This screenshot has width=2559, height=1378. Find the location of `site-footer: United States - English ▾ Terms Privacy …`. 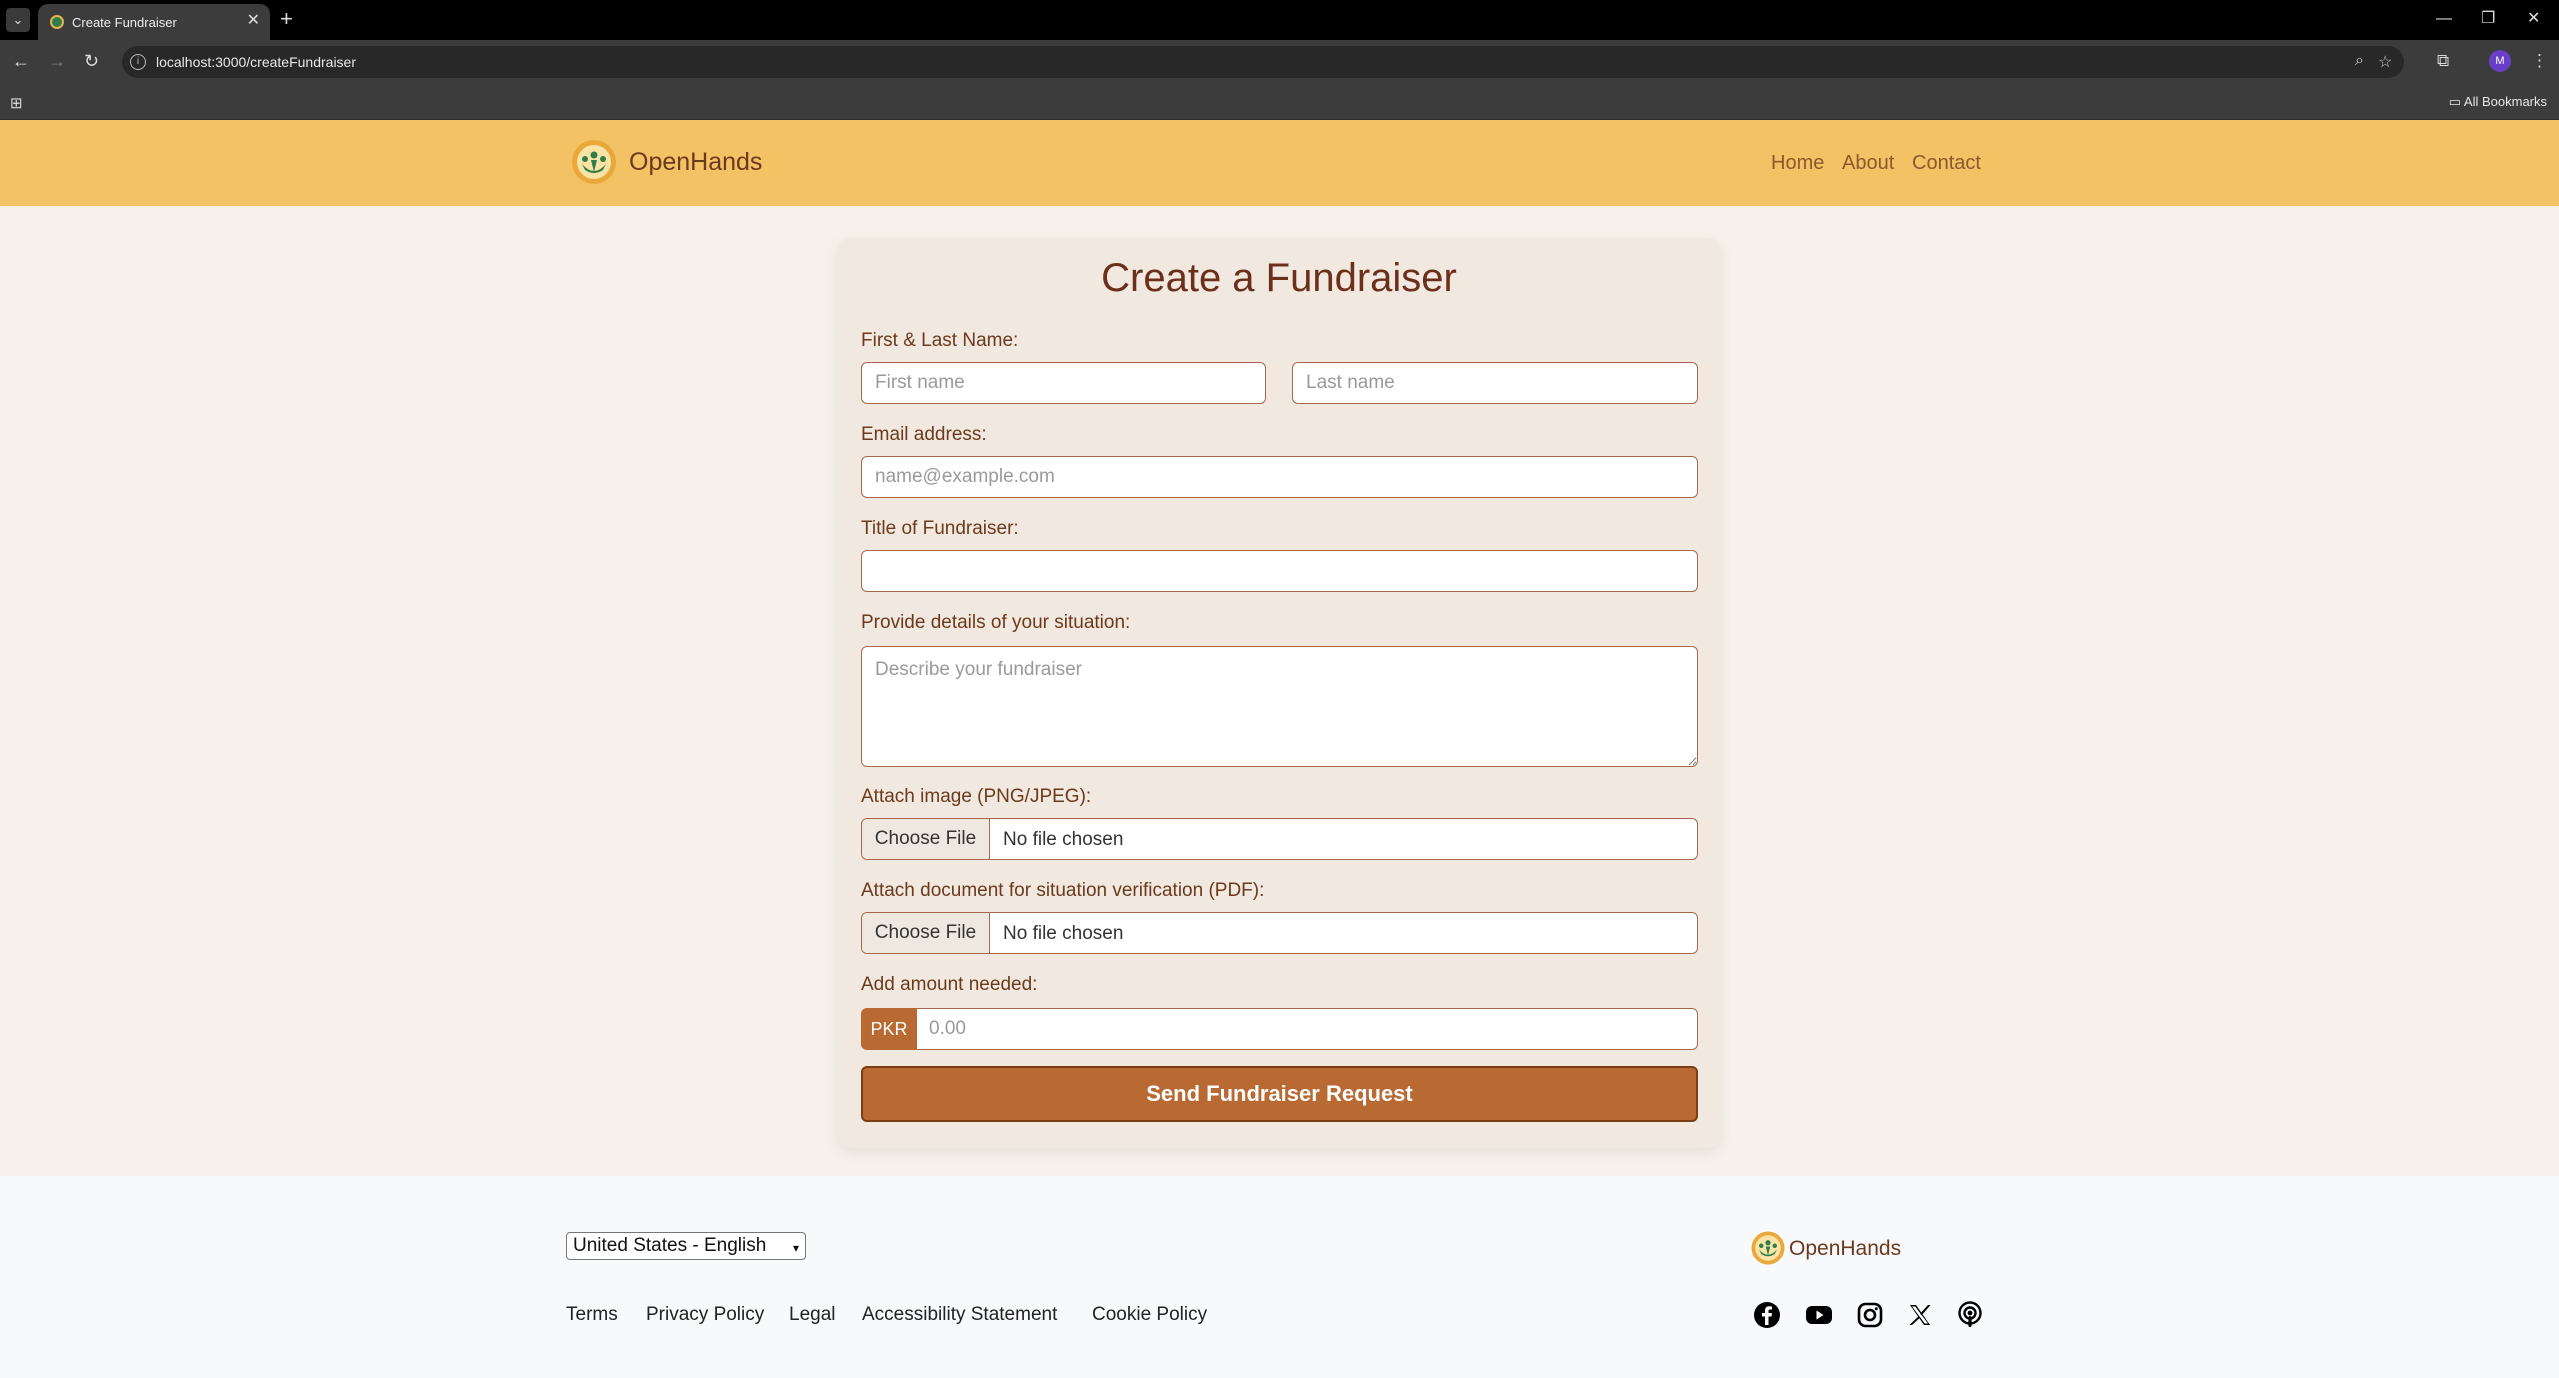

site-footer: United States - English ▾ Terms Privacy … is located at coordinates (1279, 1277).